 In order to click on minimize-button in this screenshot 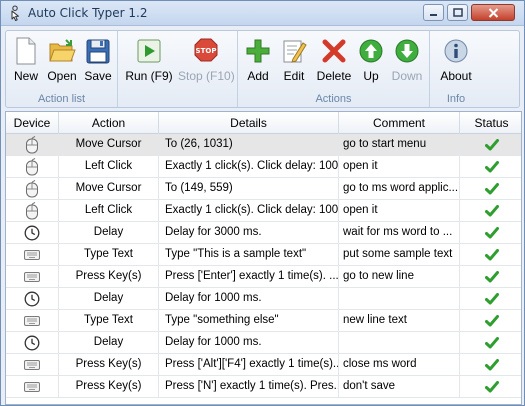, I will do `click(433, 12)`.